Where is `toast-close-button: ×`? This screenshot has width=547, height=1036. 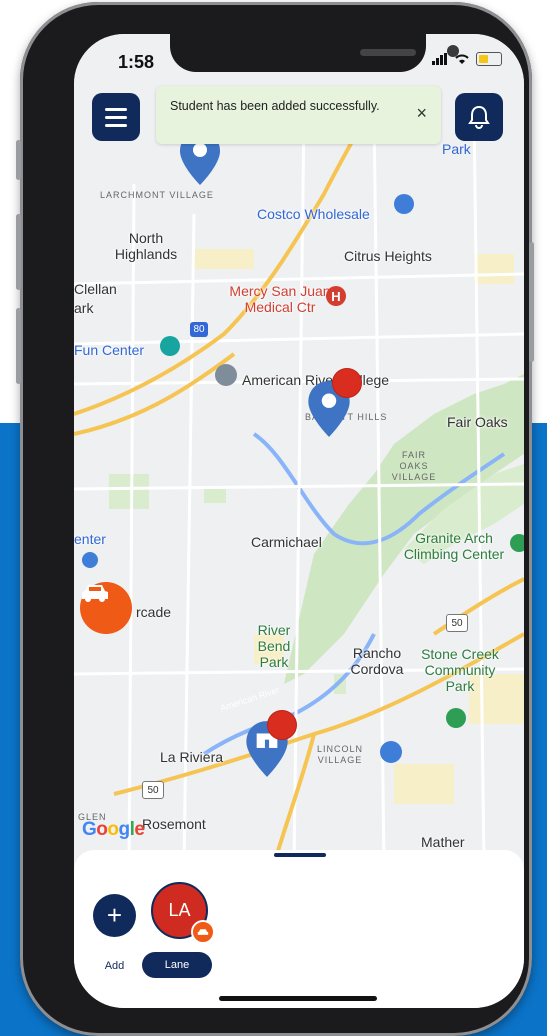 toast-close-button: × is located at coordinates (421, 113).